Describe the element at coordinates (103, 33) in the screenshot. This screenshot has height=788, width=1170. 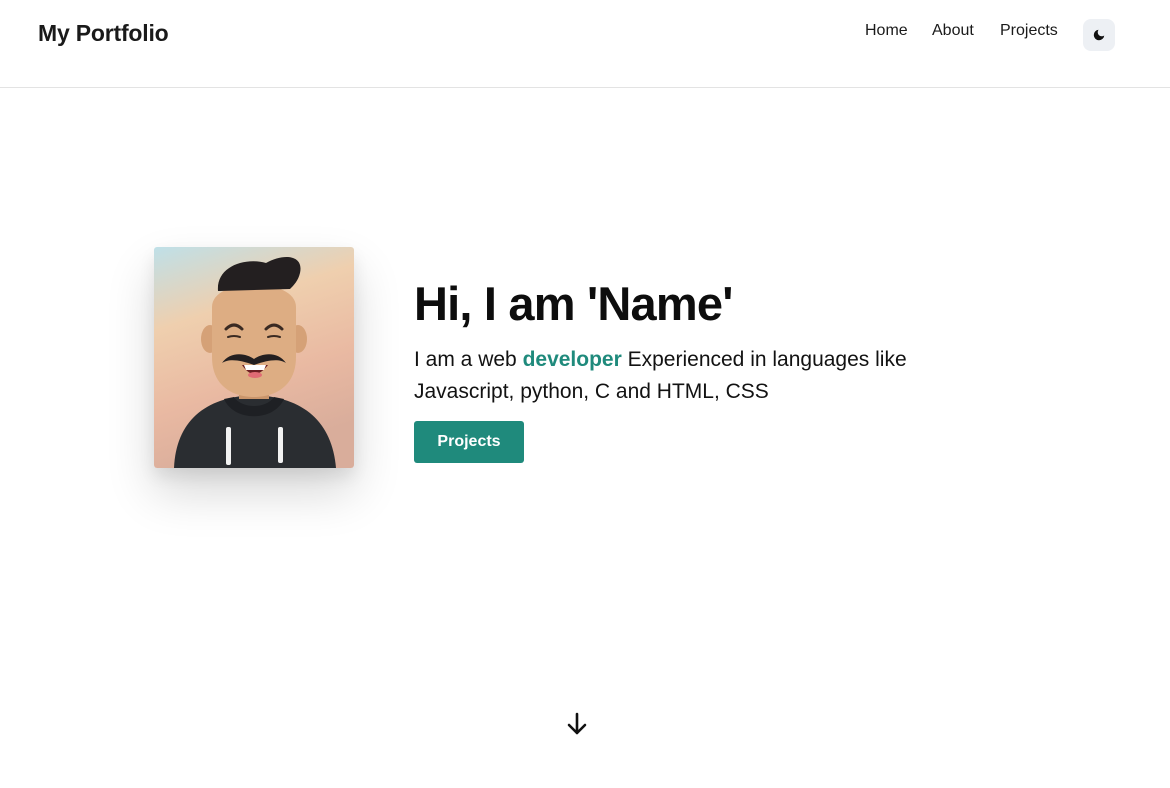
I see `brand-logo: My Portfolio` at that location.